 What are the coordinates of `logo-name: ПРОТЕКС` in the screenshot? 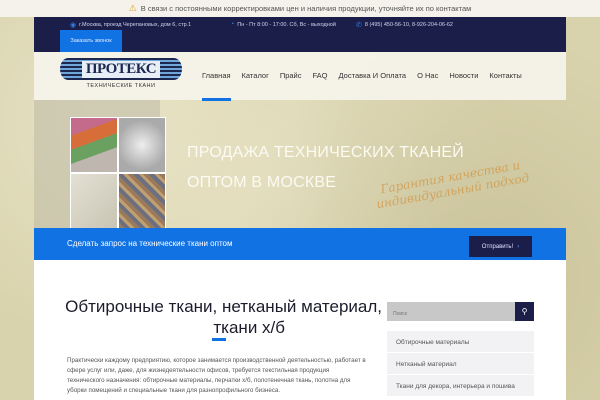 It's located at (121, 69).